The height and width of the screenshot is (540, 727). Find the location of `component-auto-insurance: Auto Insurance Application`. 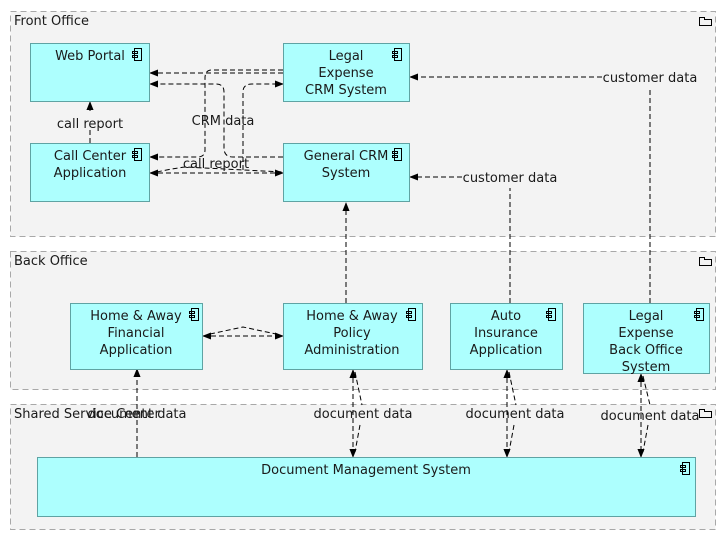

component-auto-insurance: Auto Insurance Application is located at coordinates (506, 336).